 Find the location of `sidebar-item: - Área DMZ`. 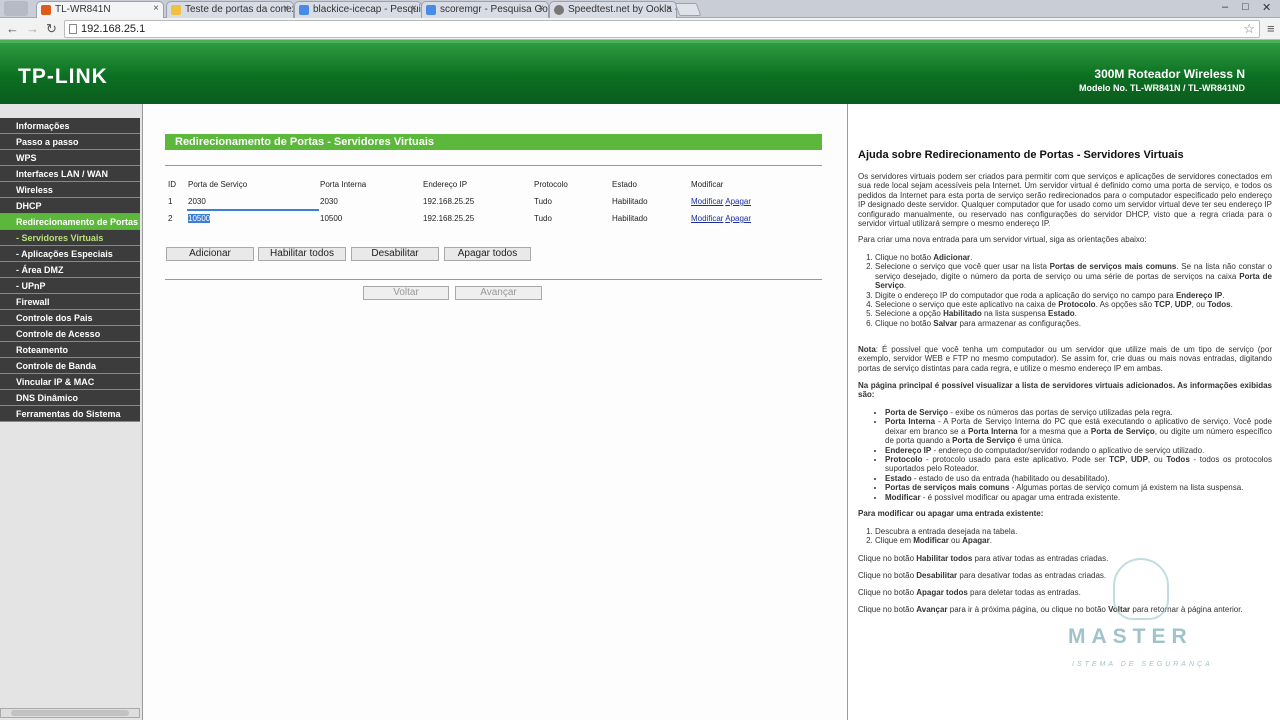

sidebar-item: - Área DMZ is located at coordinates (70, 270).